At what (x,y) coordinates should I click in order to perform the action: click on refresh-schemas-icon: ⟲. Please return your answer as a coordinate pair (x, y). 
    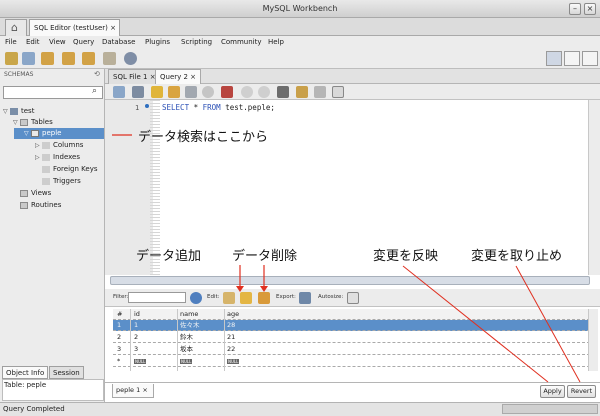
    Looking at the image, I should click on (97, 74).